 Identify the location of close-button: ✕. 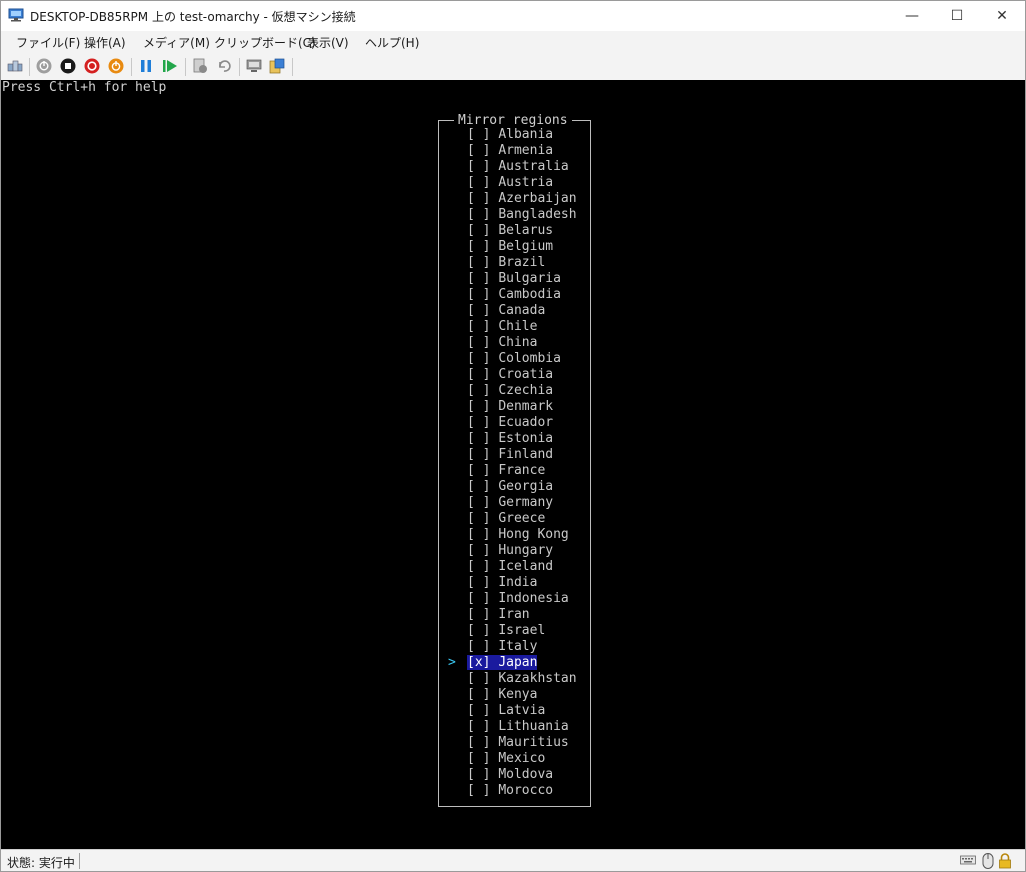
(1002, 16).